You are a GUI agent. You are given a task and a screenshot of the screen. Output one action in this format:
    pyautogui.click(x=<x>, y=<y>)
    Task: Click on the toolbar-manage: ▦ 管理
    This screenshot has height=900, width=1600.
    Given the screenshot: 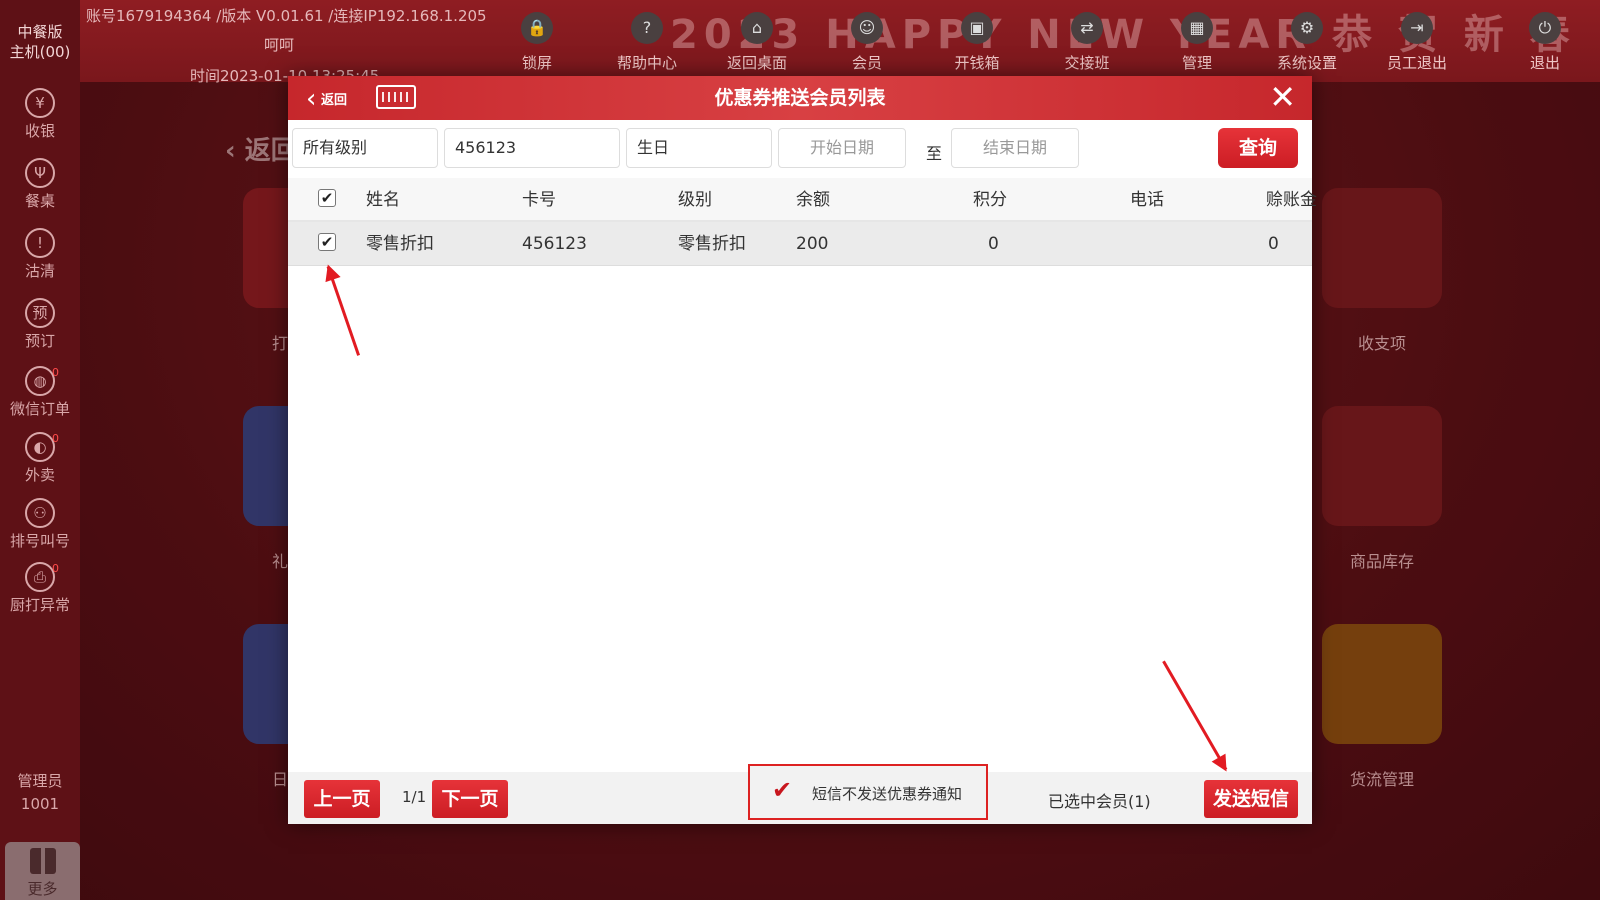 What is the action you would take?
    pyautogui.click(x=1197, y=42)
    